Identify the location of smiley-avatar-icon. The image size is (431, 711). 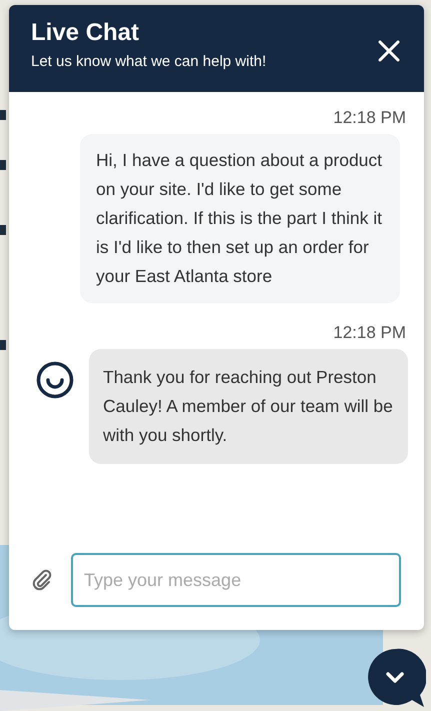
(55, 380).